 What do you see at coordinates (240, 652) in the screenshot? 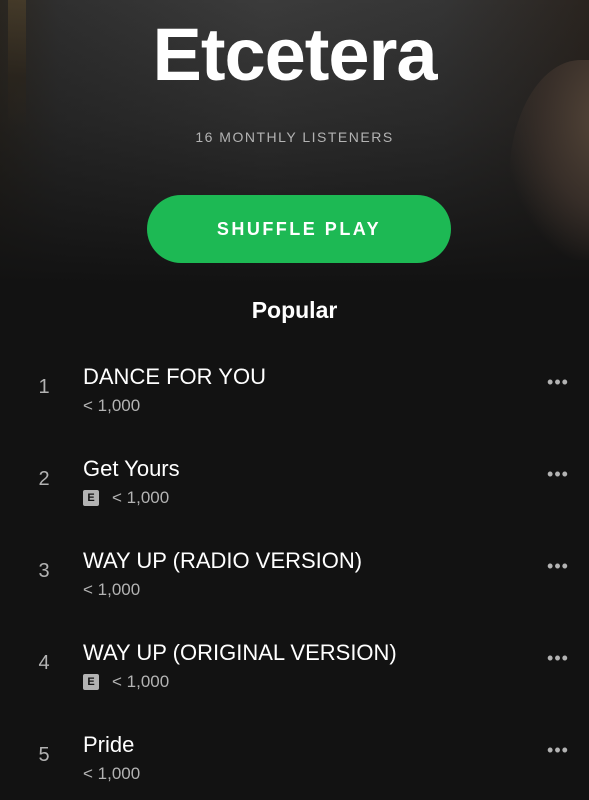
I see `track-title: WAY UP (ORIGINAL VERSION)` at bounding box center [240, 652].